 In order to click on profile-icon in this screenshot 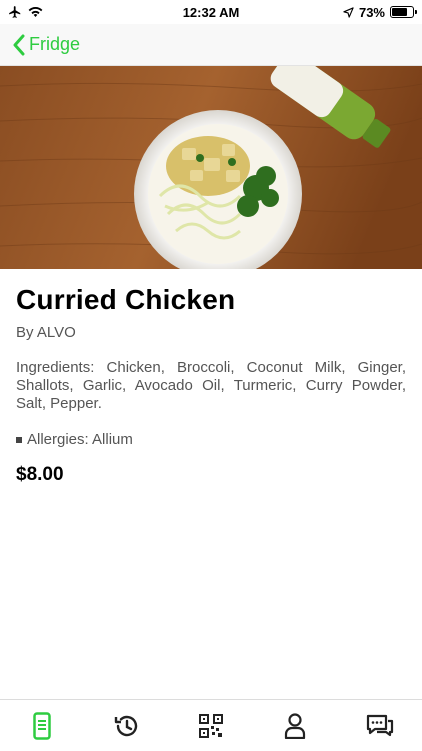, I will do `click(295, 725)`.